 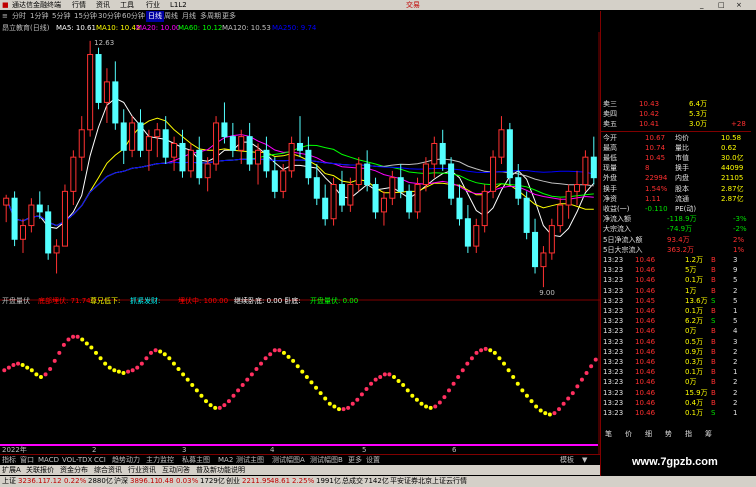 I want to click on period-tab: 周线, so click(x=171, y=16).